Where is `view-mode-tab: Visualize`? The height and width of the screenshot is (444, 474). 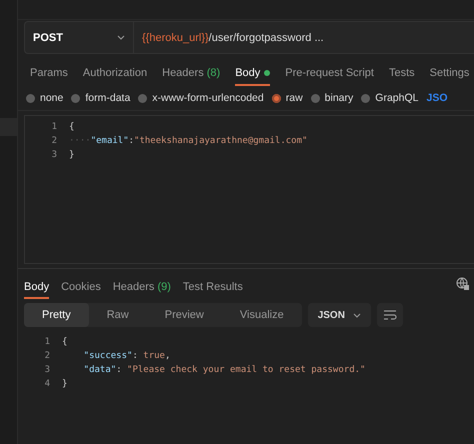
view-mode-tab: Visualize is located at coordinates (262, 315).